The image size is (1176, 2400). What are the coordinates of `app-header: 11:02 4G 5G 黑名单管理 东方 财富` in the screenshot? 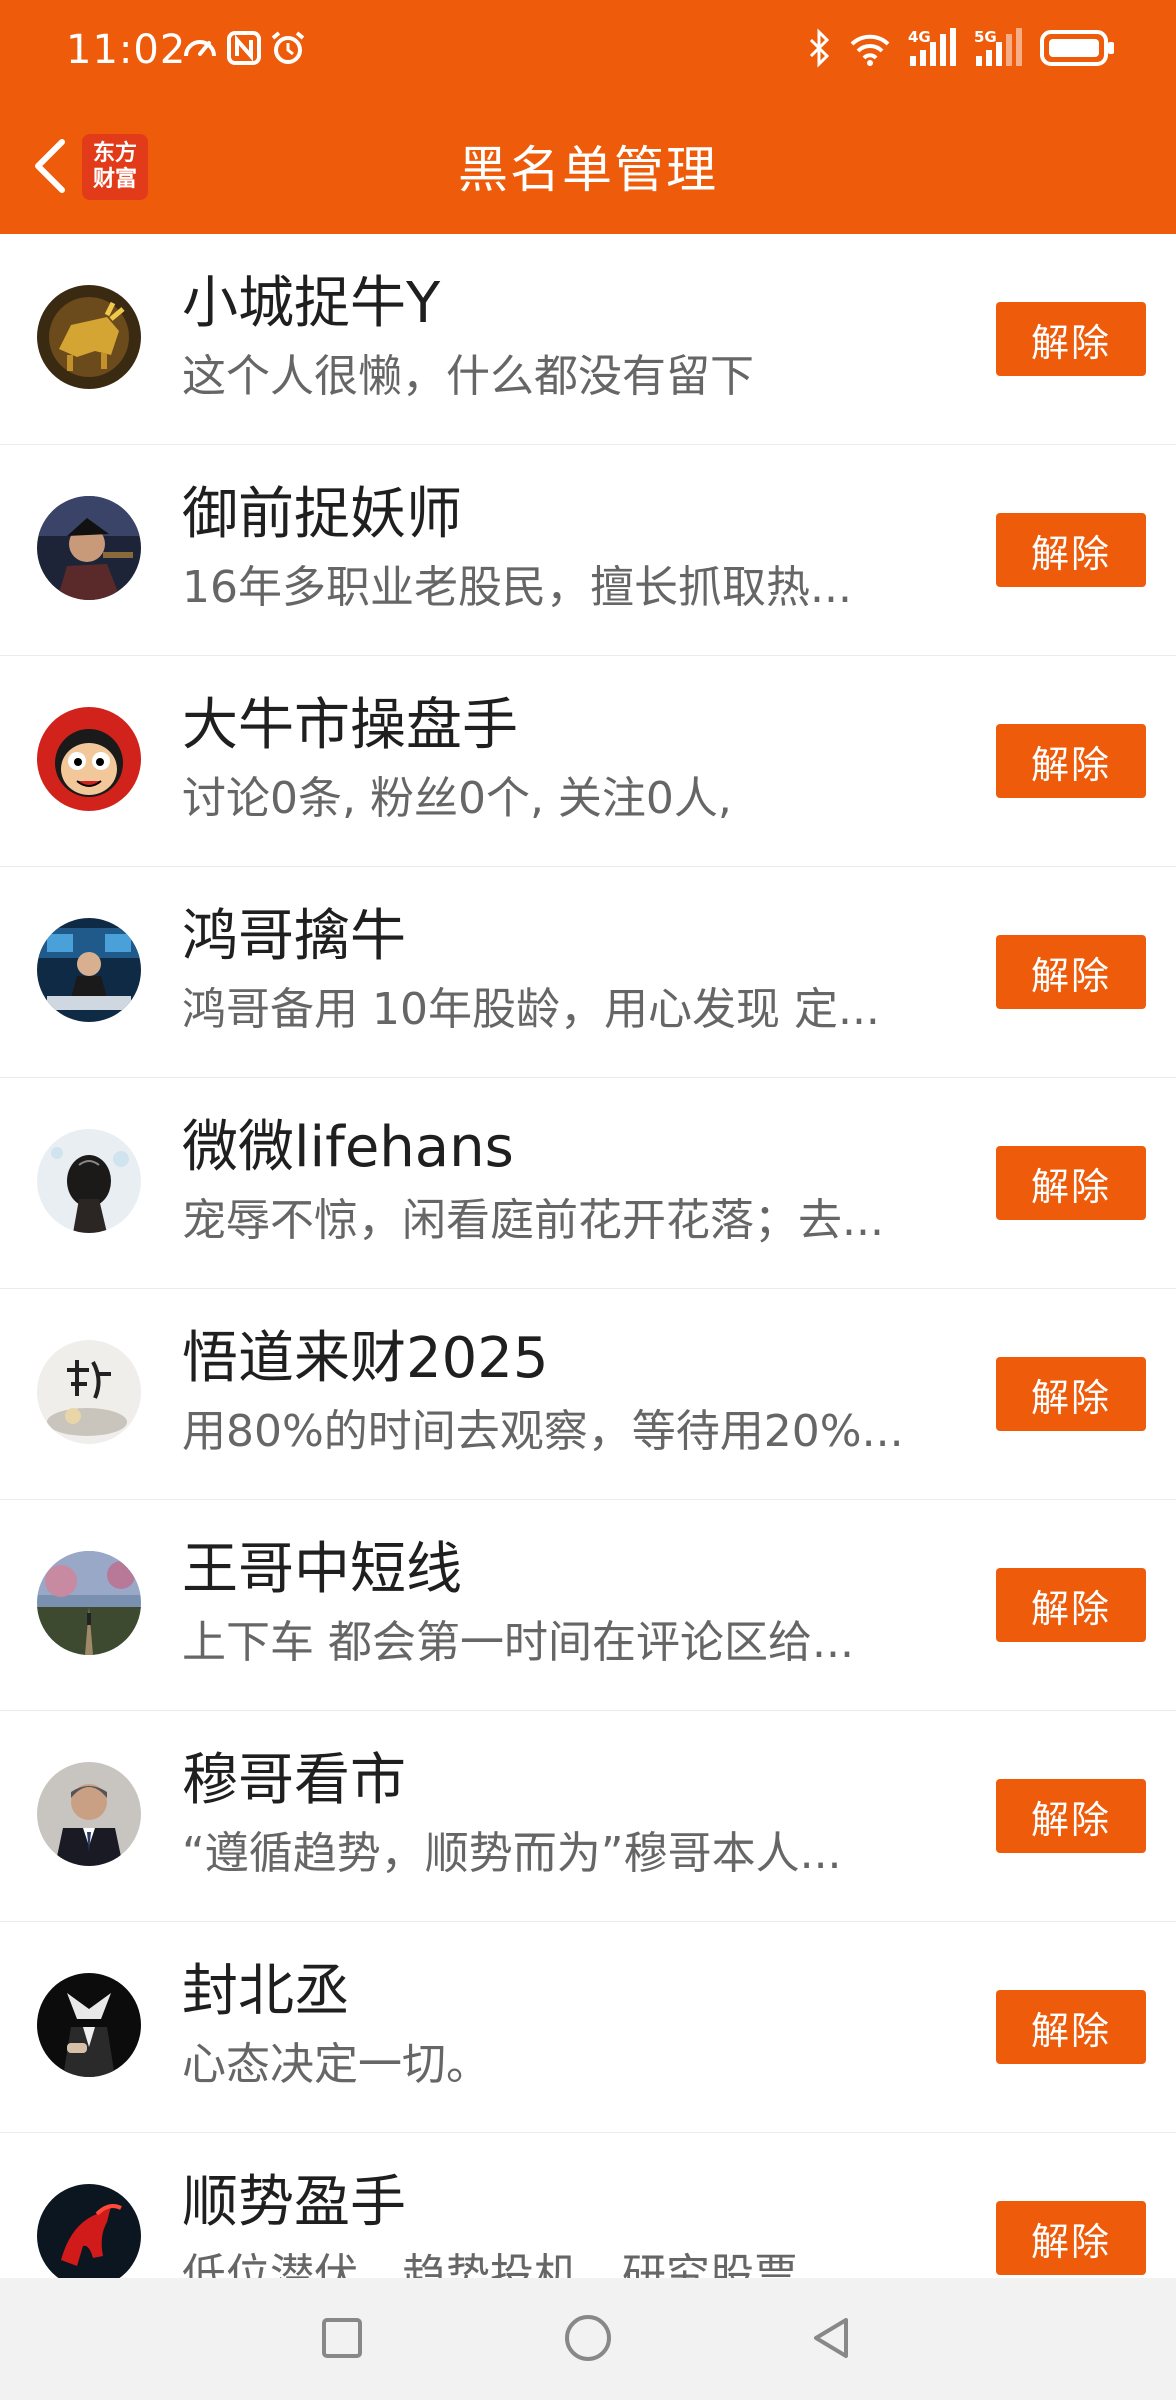 It's located at (588, 117).